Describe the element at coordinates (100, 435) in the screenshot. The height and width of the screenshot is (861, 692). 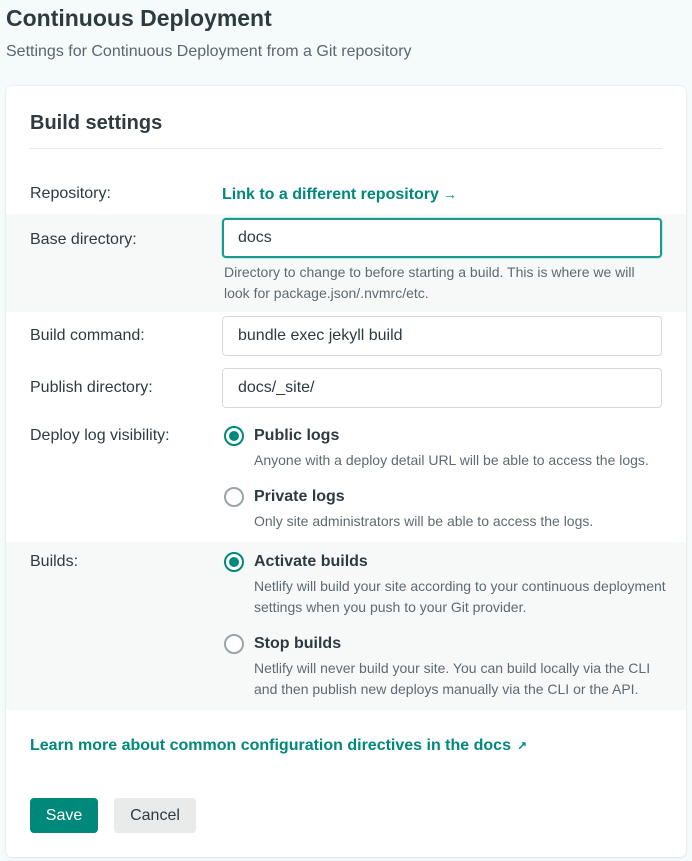
I see `deploy-log-visibility-label: Deploy log visibility:` at that location.